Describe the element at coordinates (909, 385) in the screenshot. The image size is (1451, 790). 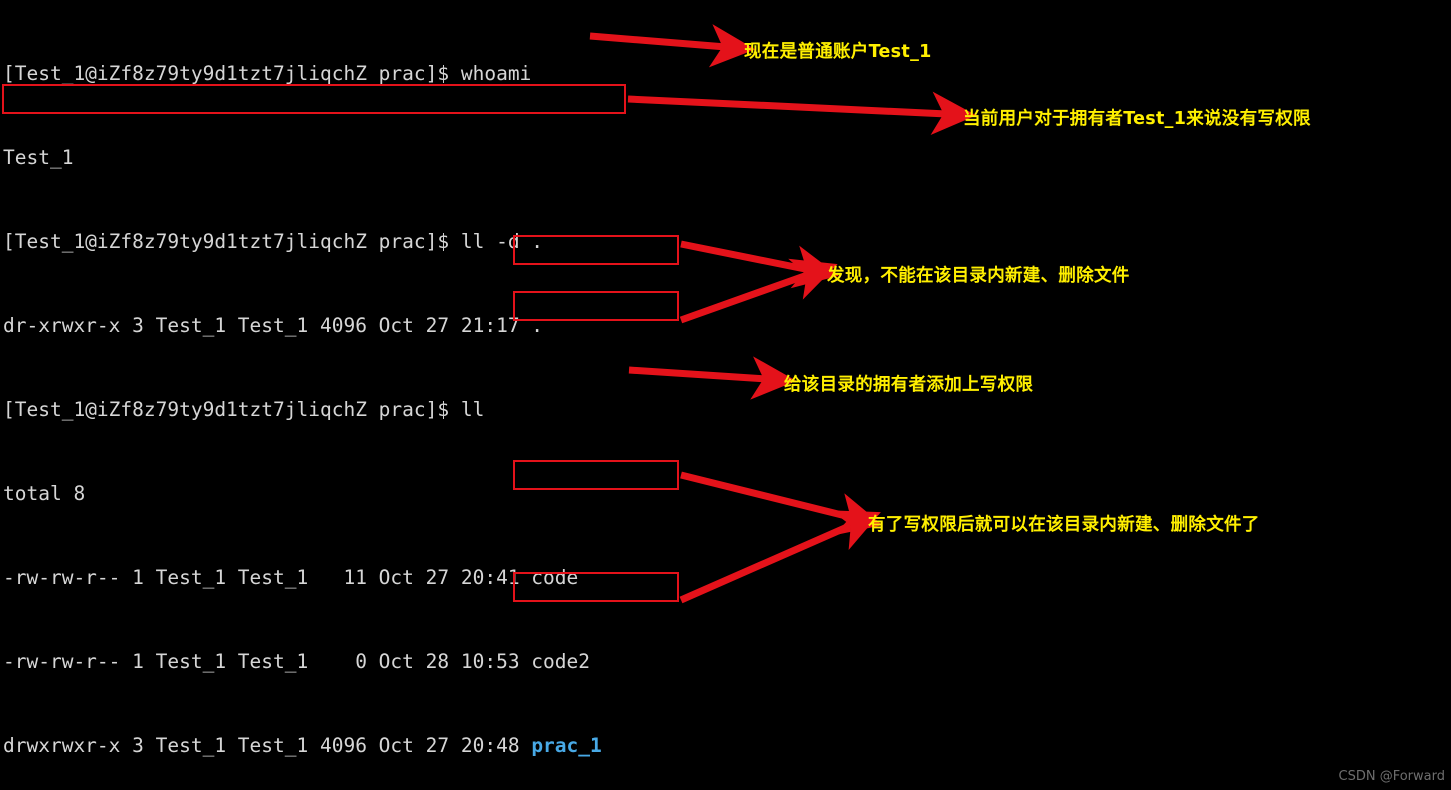
I see `annotation-note-4: 给该目录的拥有者添加上写权限` at that location.